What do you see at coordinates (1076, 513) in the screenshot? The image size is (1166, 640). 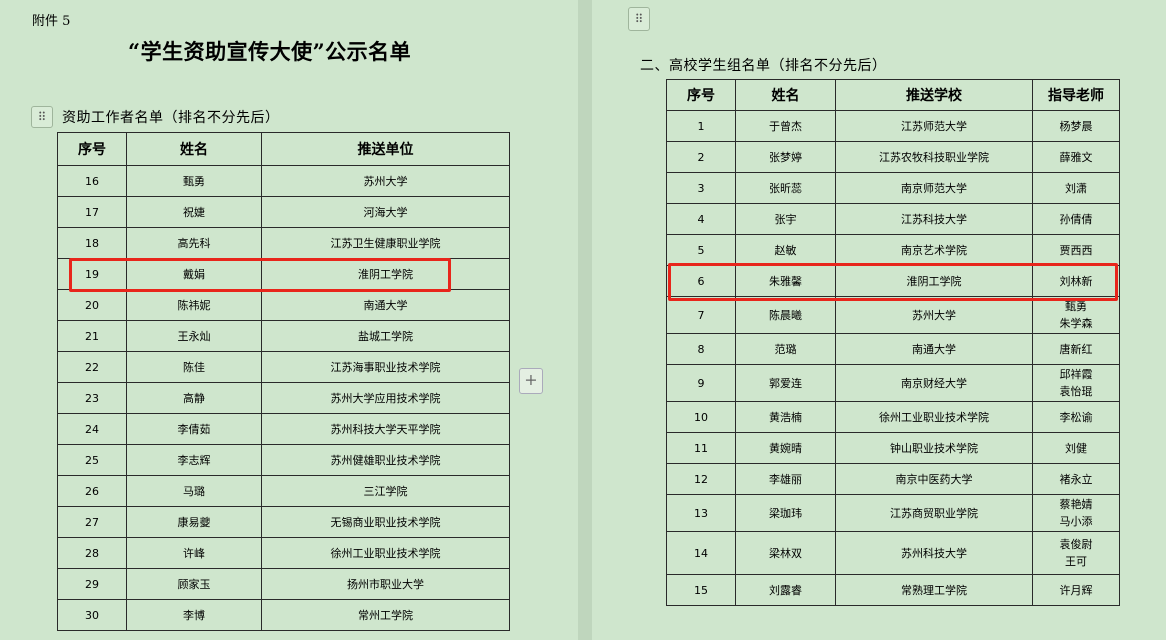 I see `row-advisor: 蔡艳婧 马小添` at bounding box center [1076, 513].